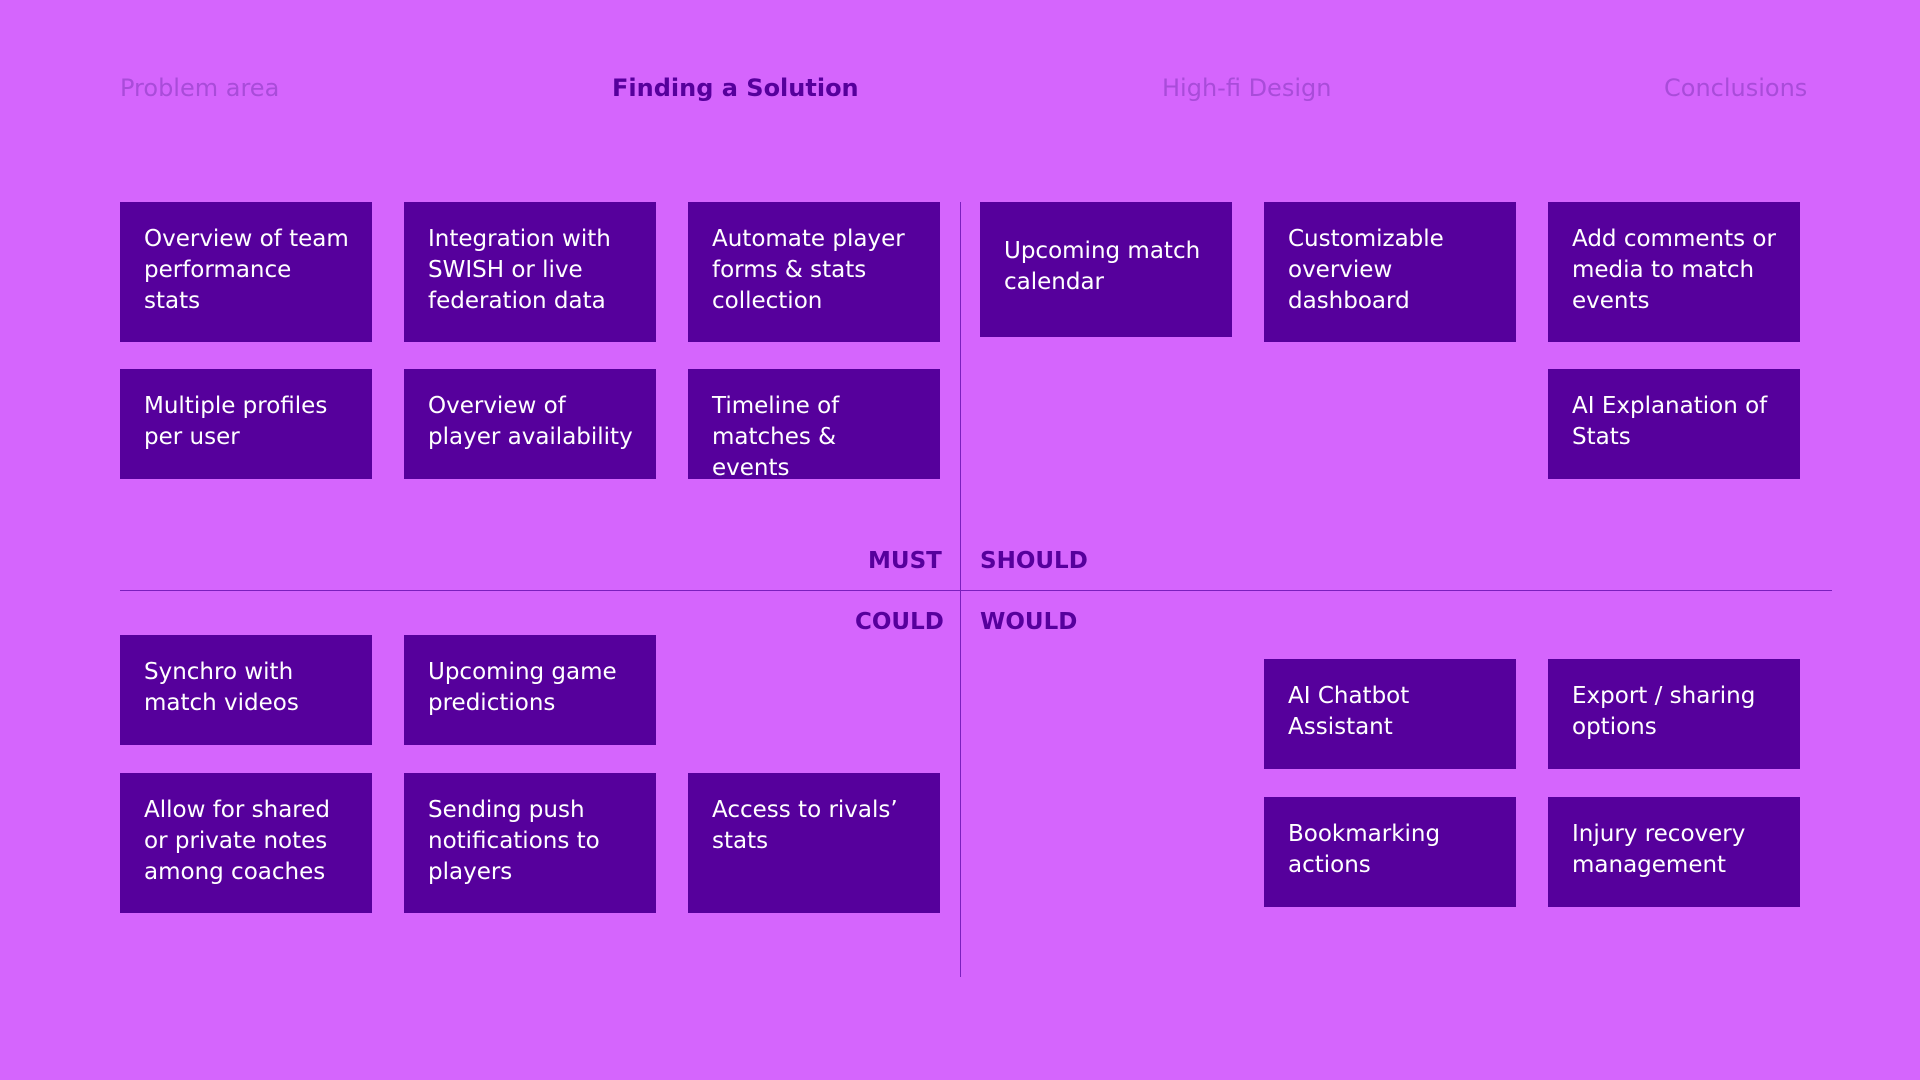  I want to click on must-card-automate-forms: Automate player forms & stats collection, so click(814, 272).